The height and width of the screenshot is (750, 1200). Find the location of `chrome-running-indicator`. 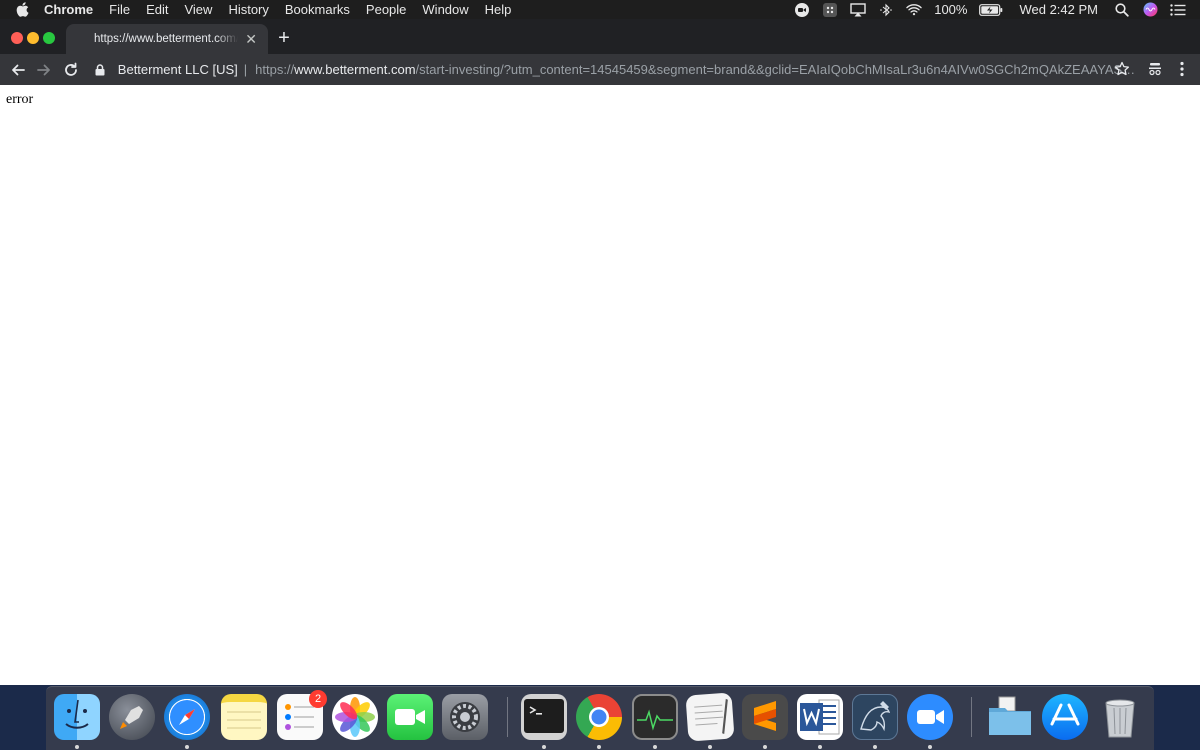

chrome-running-indicator is located at coordinates (599, 747).